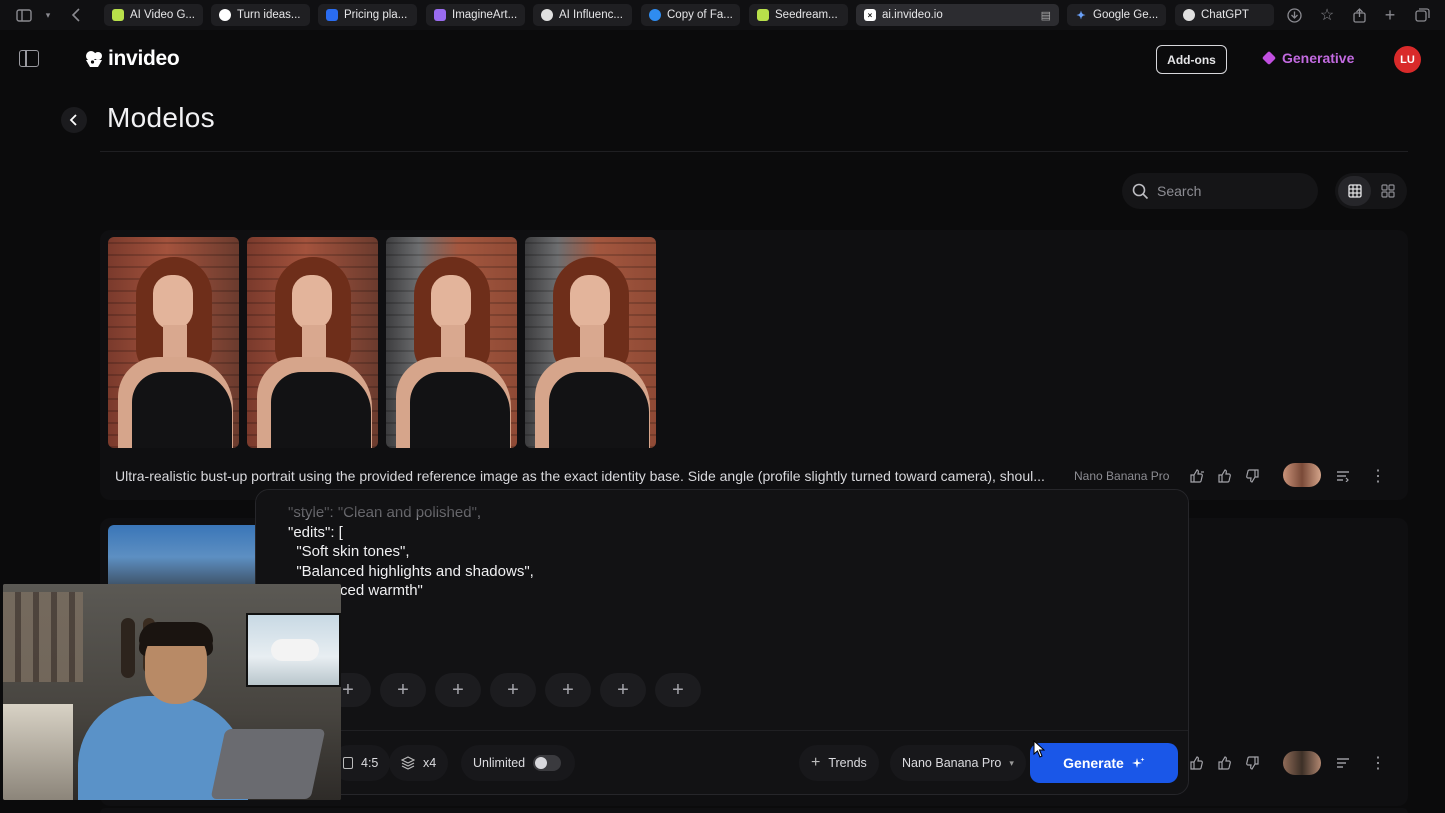  Describe the element at coordinates (957, 15) in the screenshot. I see `browser-tab-active: × ai.invideo.io ▤` at that location.